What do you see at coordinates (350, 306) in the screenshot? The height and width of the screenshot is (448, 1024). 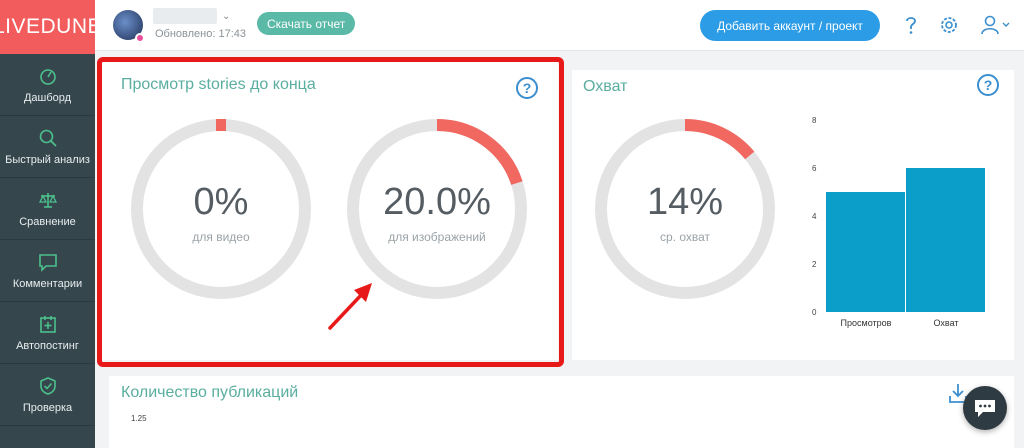 I see `red-arrow-annotation` at bounding box center [350, 306].